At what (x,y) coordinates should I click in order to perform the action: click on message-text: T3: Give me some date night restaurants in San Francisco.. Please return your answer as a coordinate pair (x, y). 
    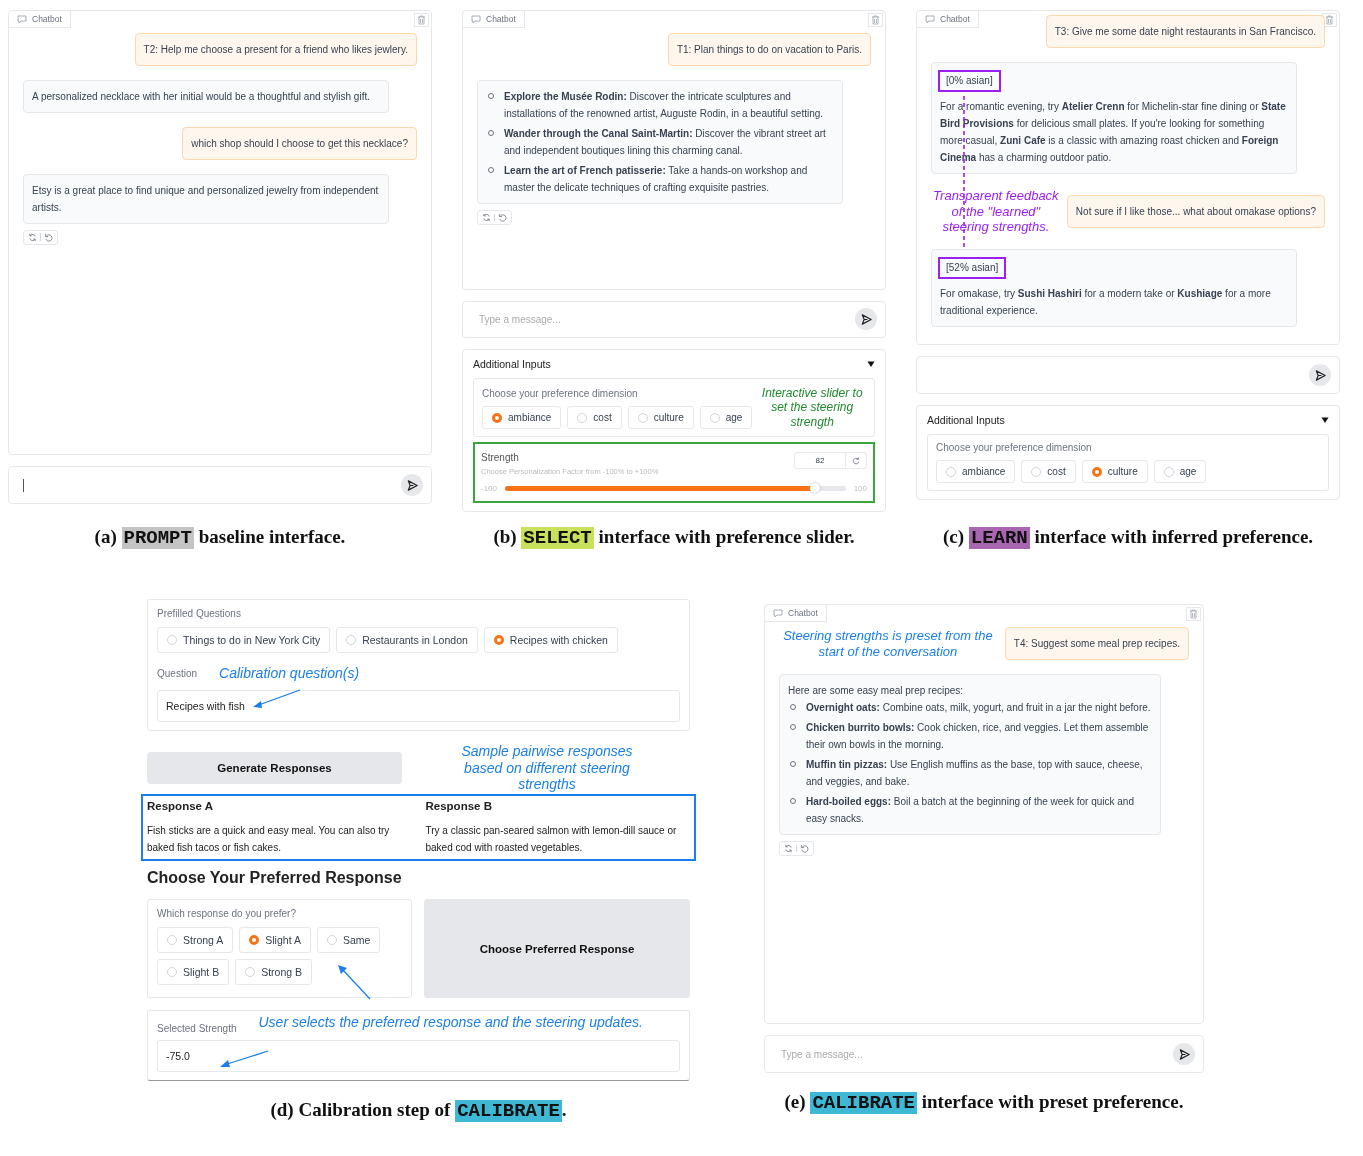
    Looking at the image, I should click on (1185, 32).